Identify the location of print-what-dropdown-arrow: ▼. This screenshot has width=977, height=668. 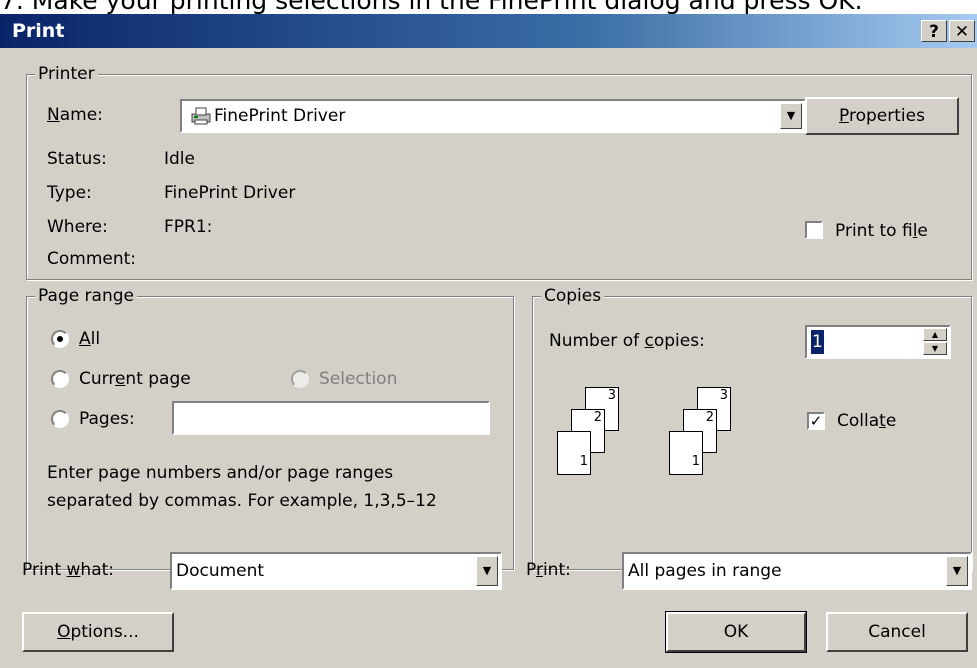
(487, 571).